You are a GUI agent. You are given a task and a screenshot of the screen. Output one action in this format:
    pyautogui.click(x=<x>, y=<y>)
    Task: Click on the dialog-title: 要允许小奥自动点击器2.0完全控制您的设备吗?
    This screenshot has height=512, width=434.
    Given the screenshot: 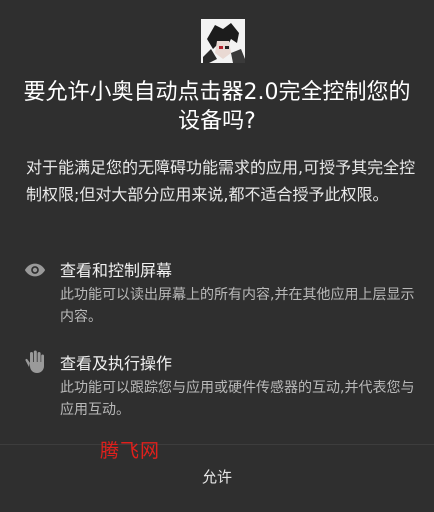 What is the action you would take?
    pyautogui.click(x=217, y=107)
    